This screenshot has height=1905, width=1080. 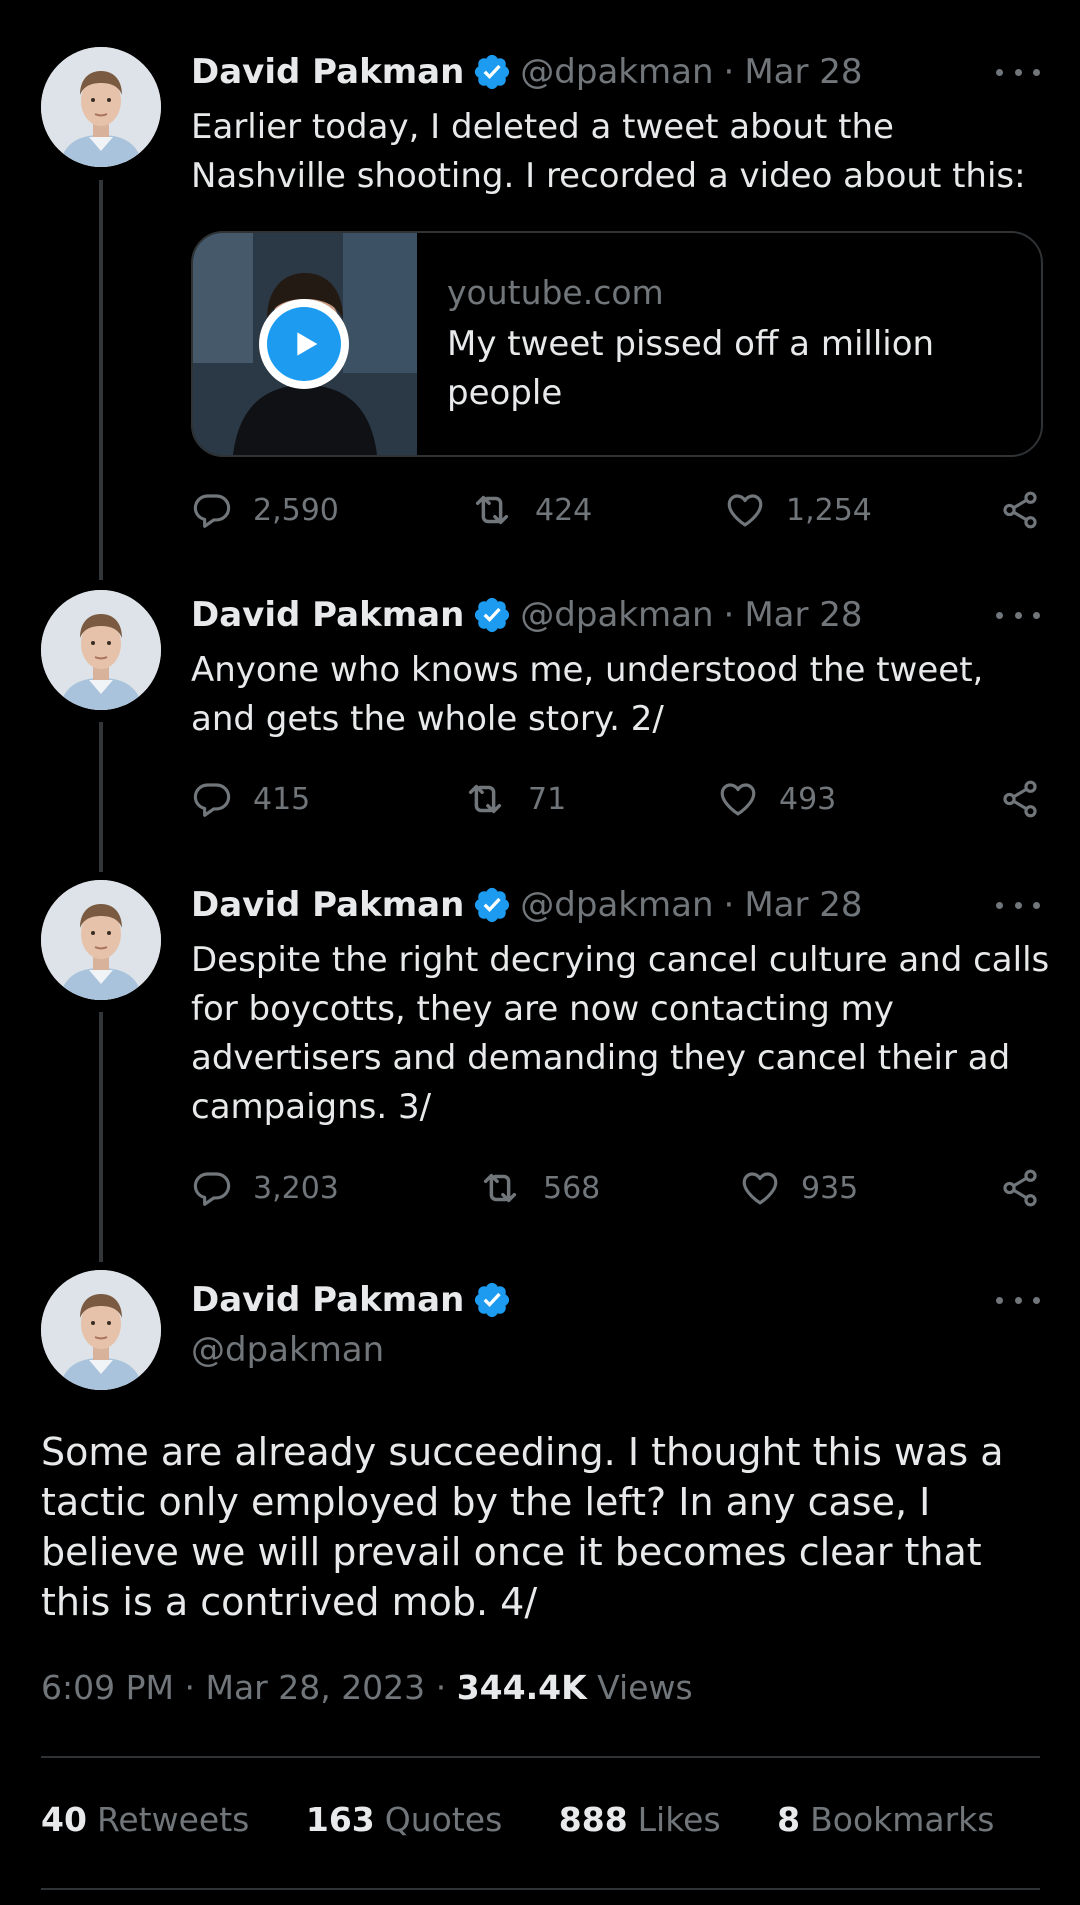 What do you see at coordinates (530, 510) in the screenshot?
I see `retweet-button: 424` at bounding box center [530, 510].